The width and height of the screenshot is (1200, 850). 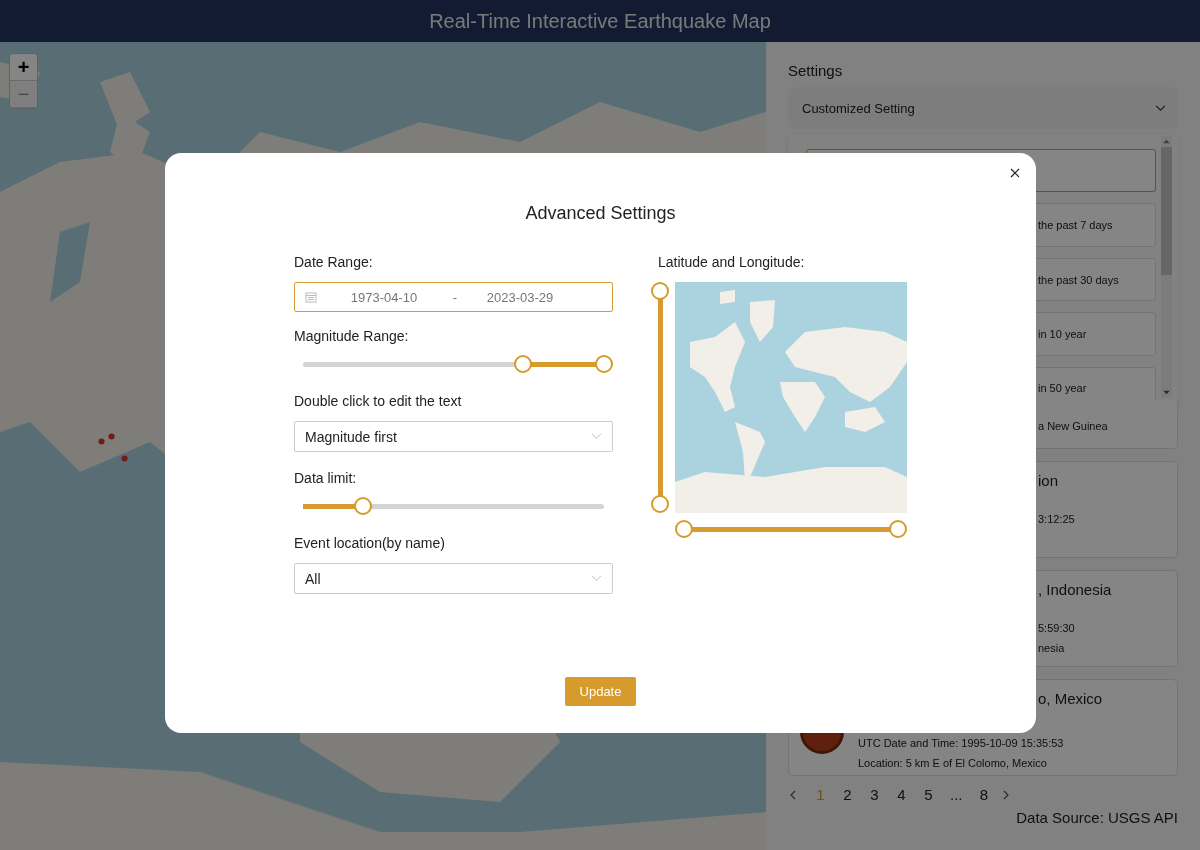 I want to click on event-time: UTC Date and Time: 1995-10-09 15:35:53, so click(x=961, y=743).